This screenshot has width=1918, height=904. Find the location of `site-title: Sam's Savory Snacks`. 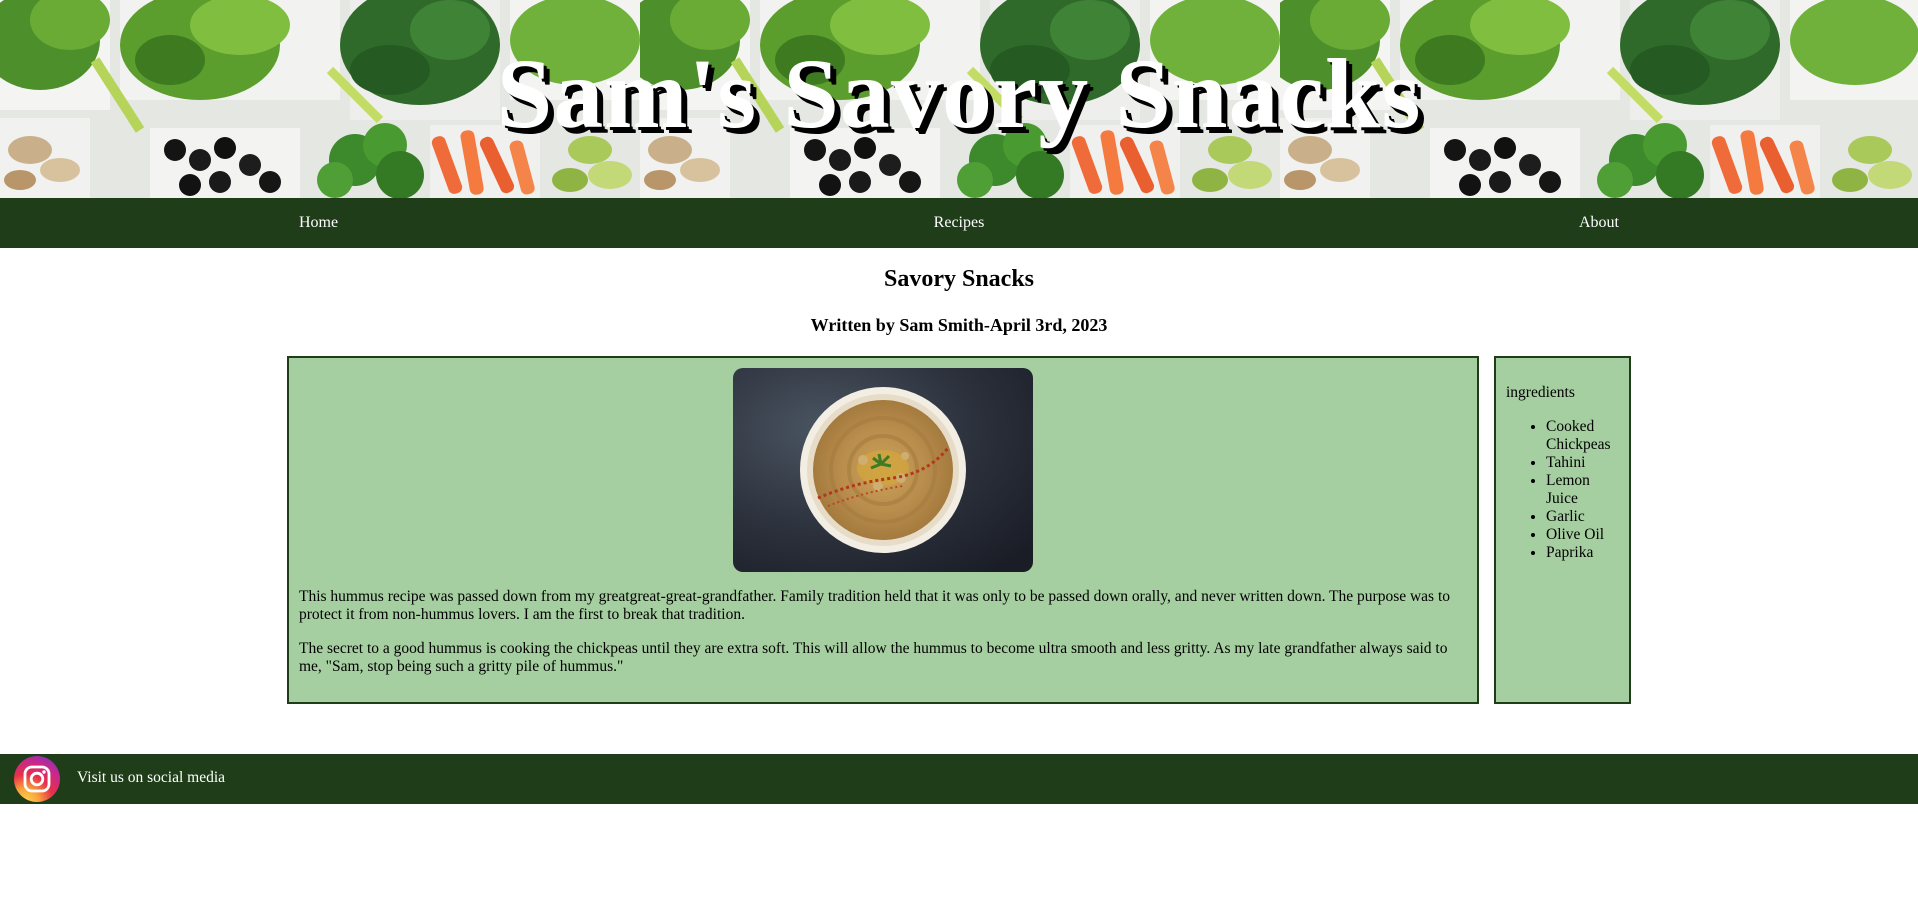

site-title: Sam's Savory Snacks is located at coordinates (959, 93).